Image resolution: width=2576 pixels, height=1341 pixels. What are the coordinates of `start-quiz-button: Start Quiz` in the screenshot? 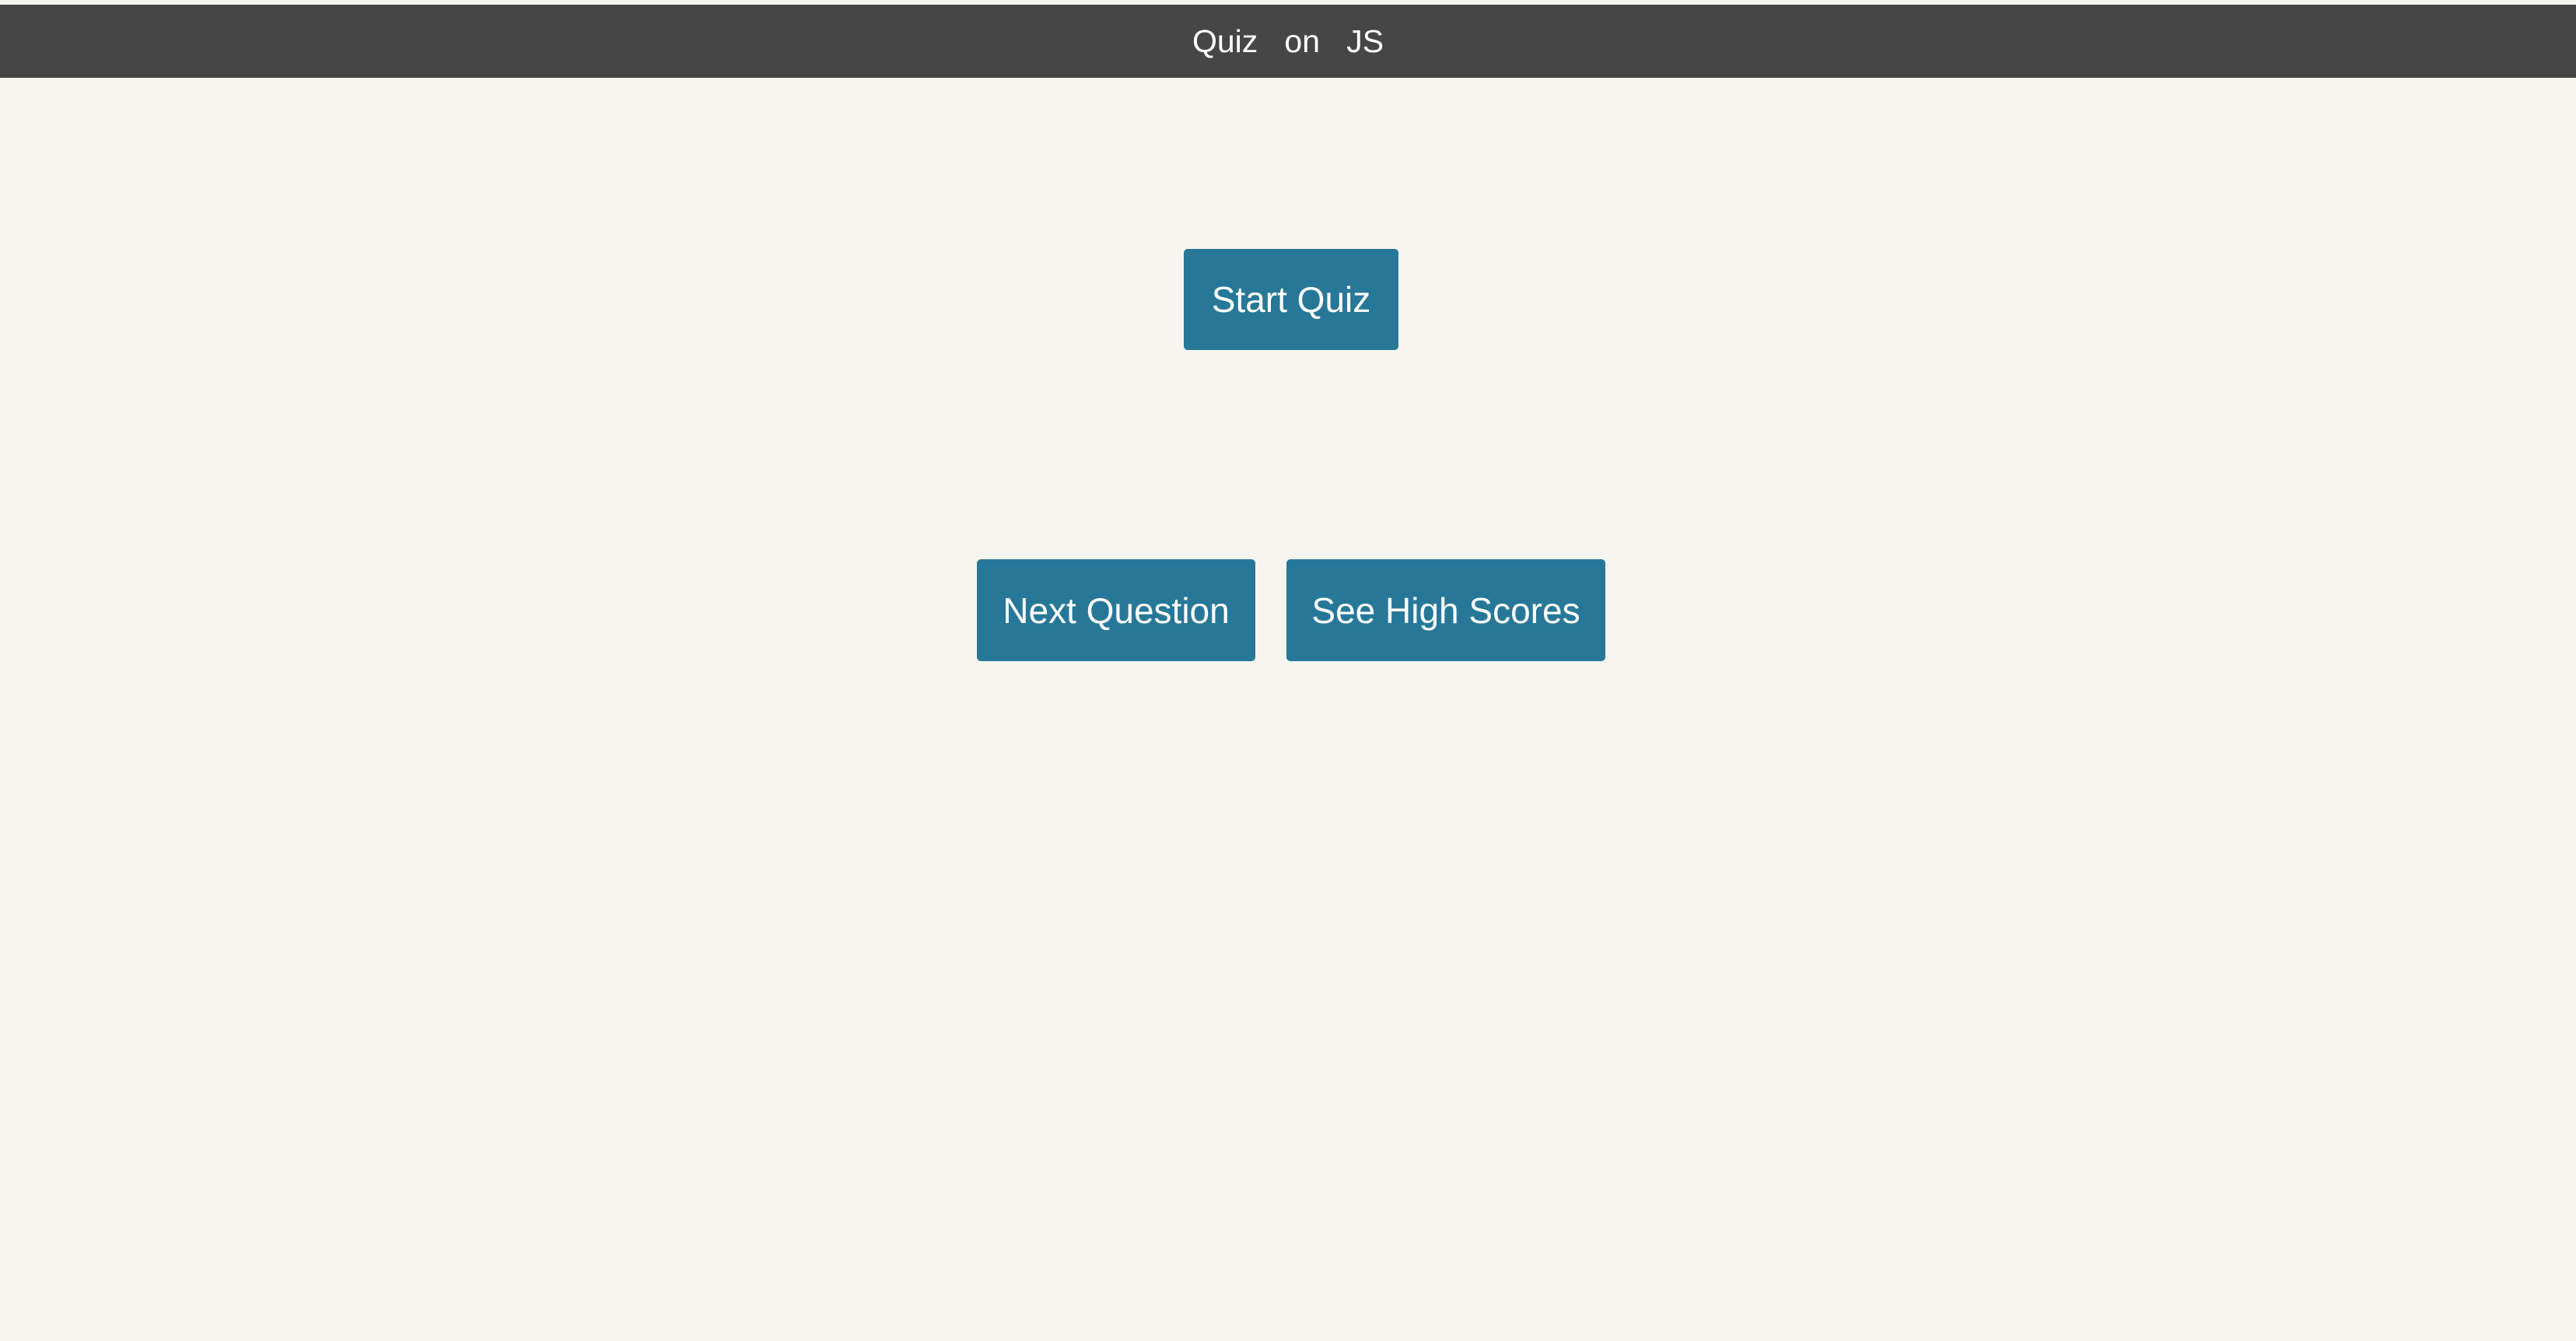 It's located at (1291, 299).